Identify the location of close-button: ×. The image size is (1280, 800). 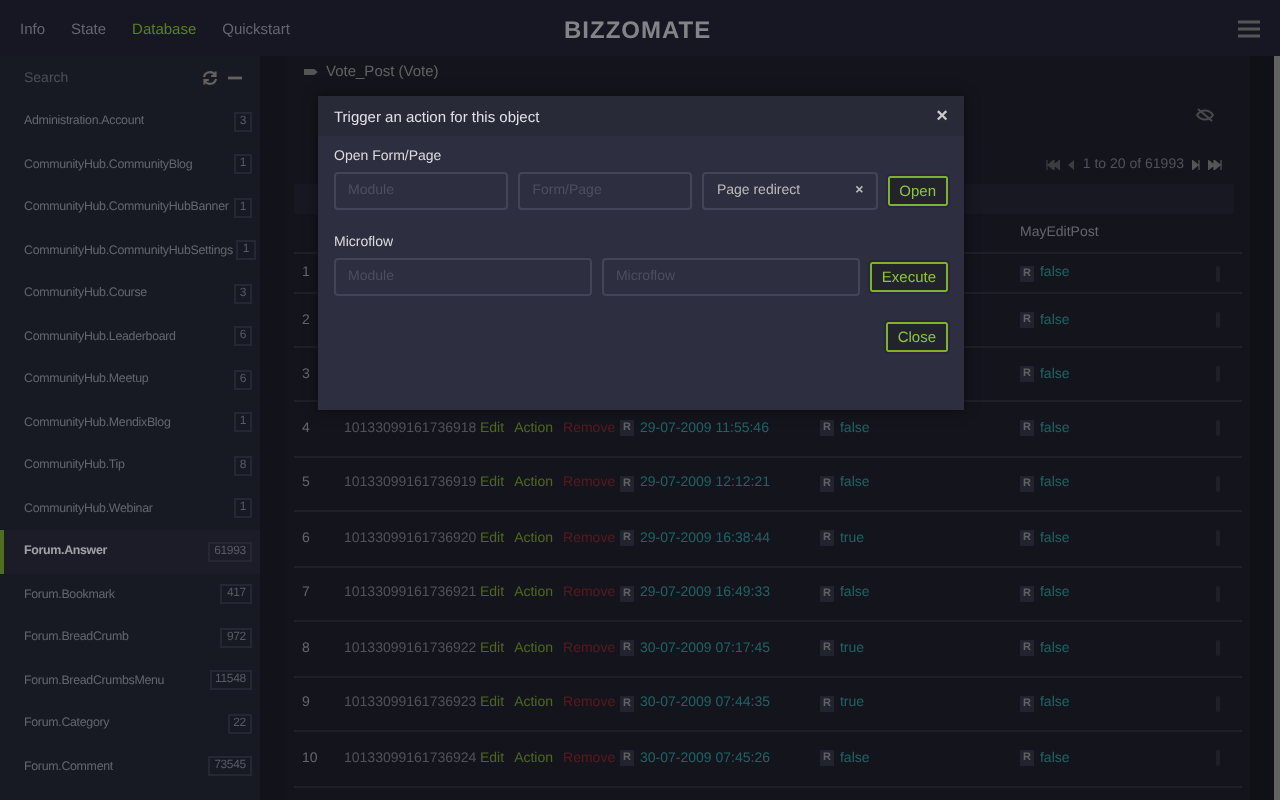
(942, 116).